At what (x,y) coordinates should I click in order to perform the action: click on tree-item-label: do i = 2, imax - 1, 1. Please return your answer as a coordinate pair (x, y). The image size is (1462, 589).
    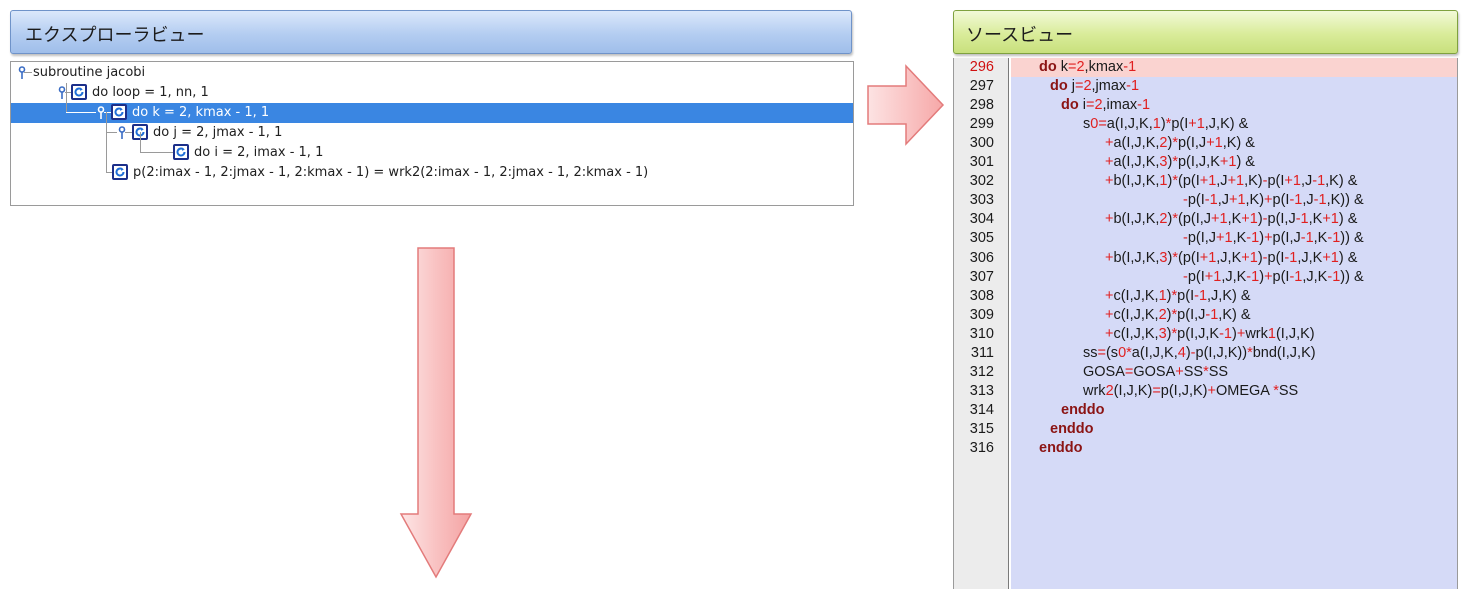
    Looking at the image, I should click on (259, 152).